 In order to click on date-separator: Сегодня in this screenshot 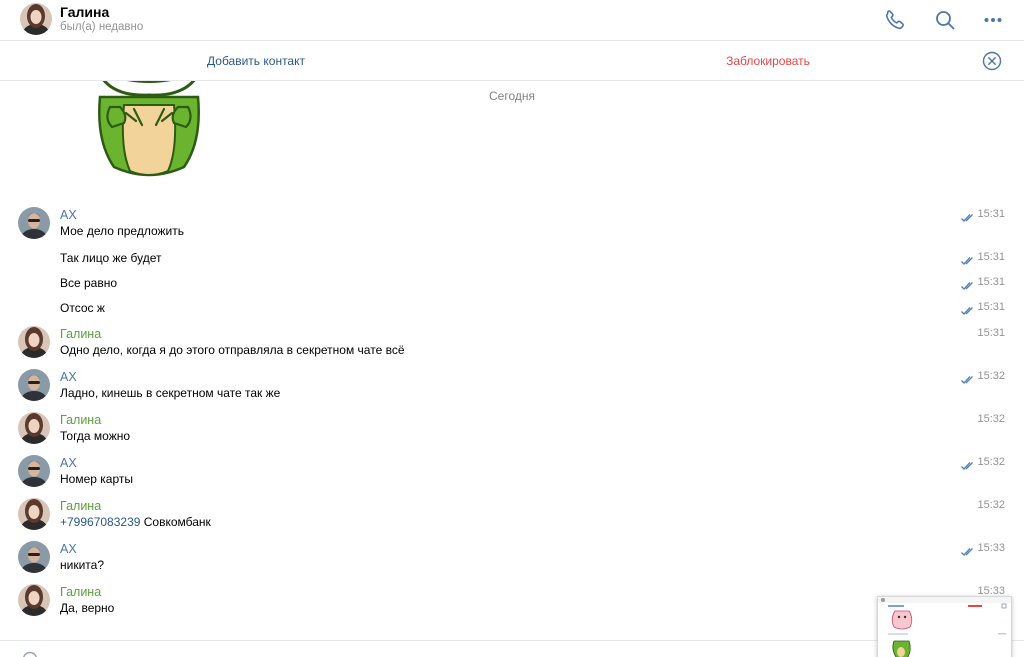, I will do `click(512, 96)`.